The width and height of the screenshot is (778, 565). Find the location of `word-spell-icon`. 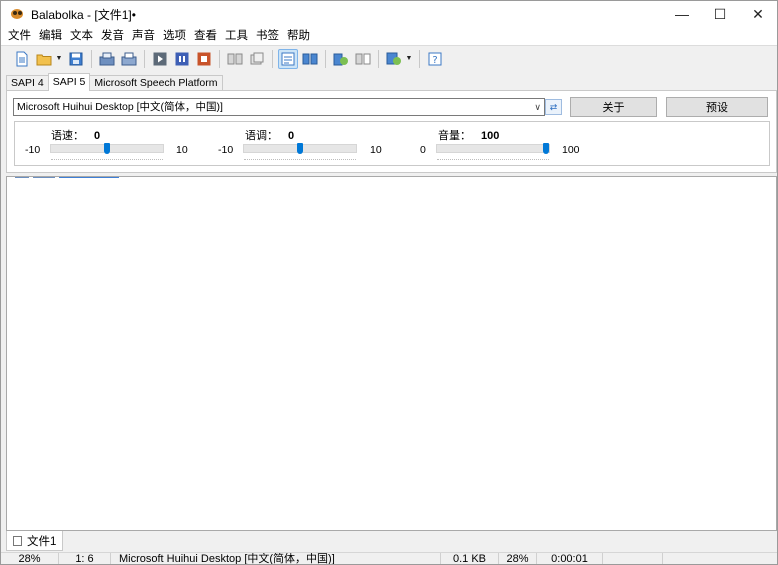

word-spell-icon is located at coordinates (310, 59).